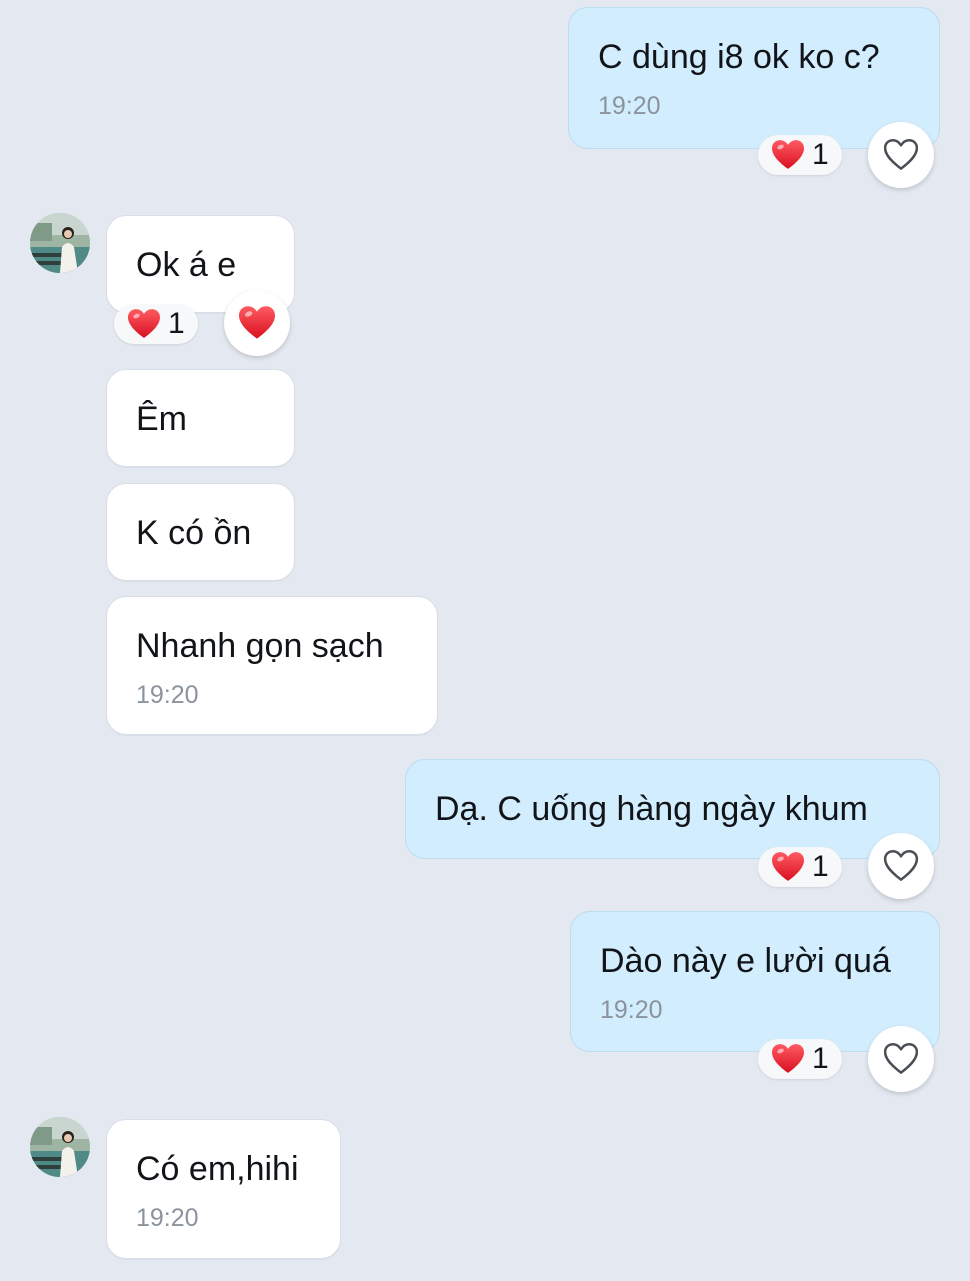 This screenshot has height=1281, width=970. Describe the element at coordinates (161, 419) in the screenshot. I see `message-text: Êm` at that location.